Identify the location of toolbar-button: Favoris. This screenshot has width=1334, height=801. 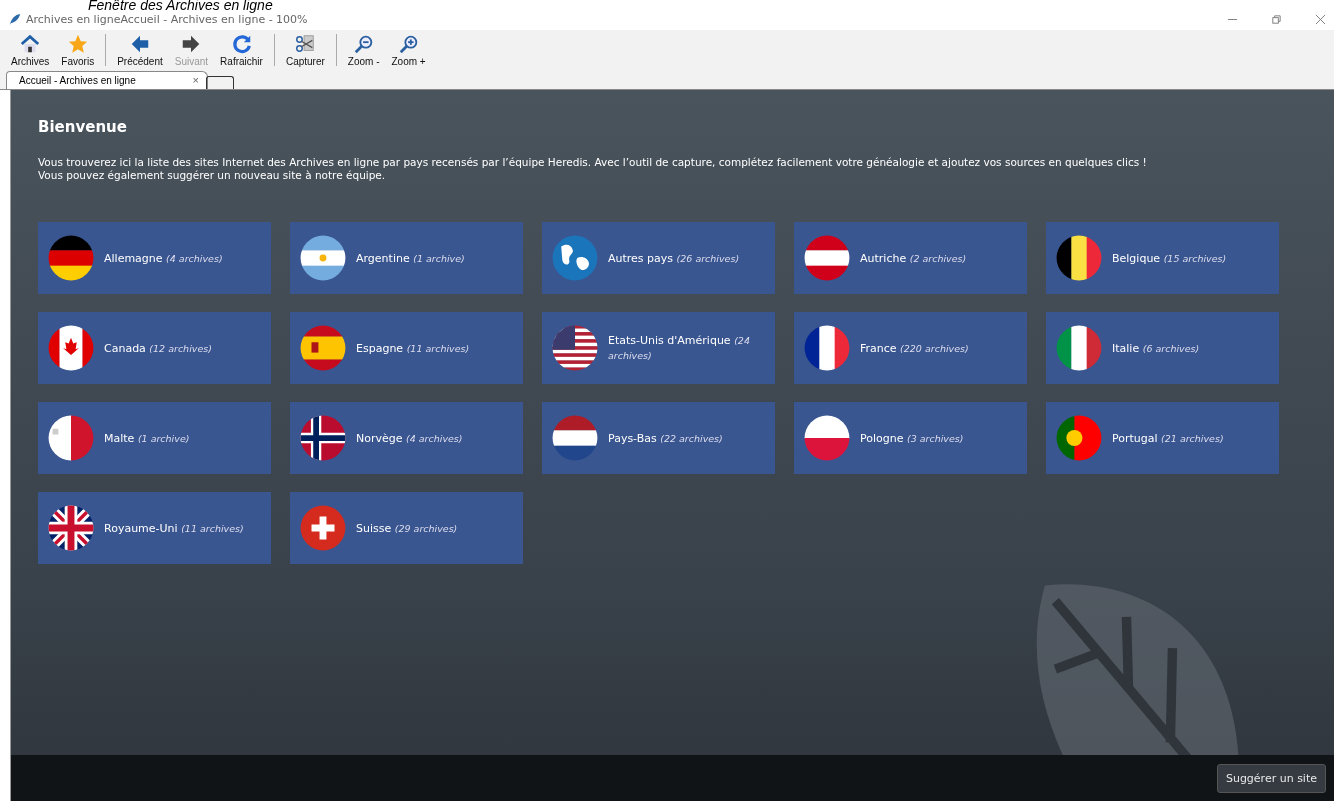
(78, 50).